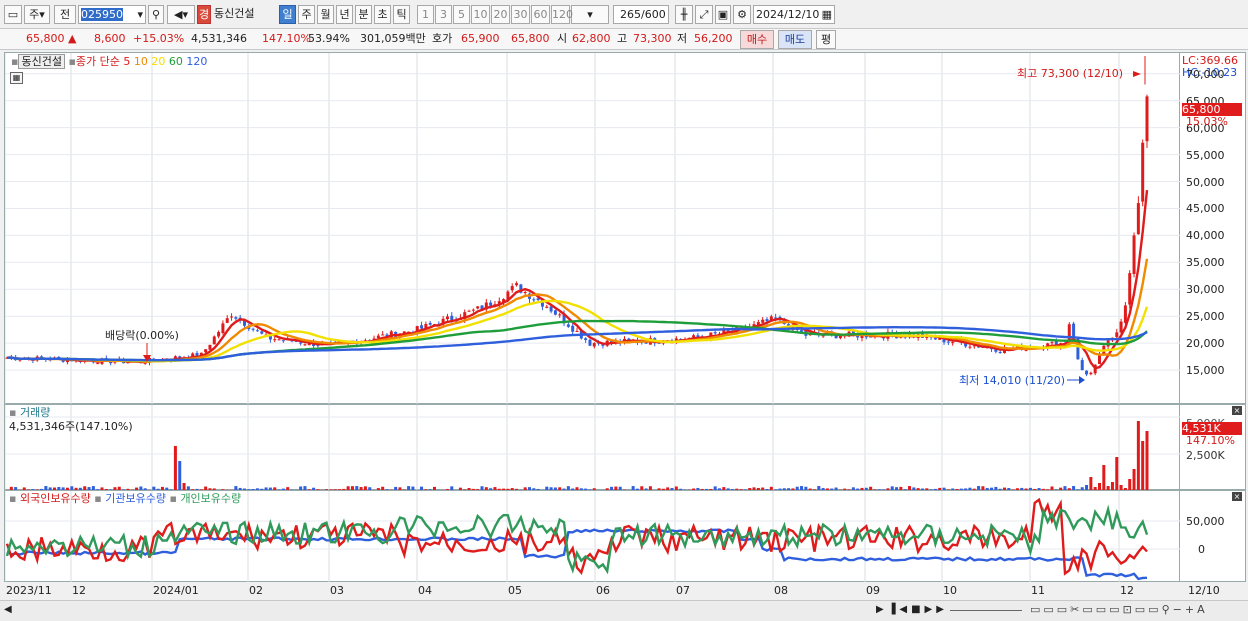  What do you see at coordinates (641, 14) in the screenshot?
I see `count-input: 265/600` at bounding box center [641, 14].